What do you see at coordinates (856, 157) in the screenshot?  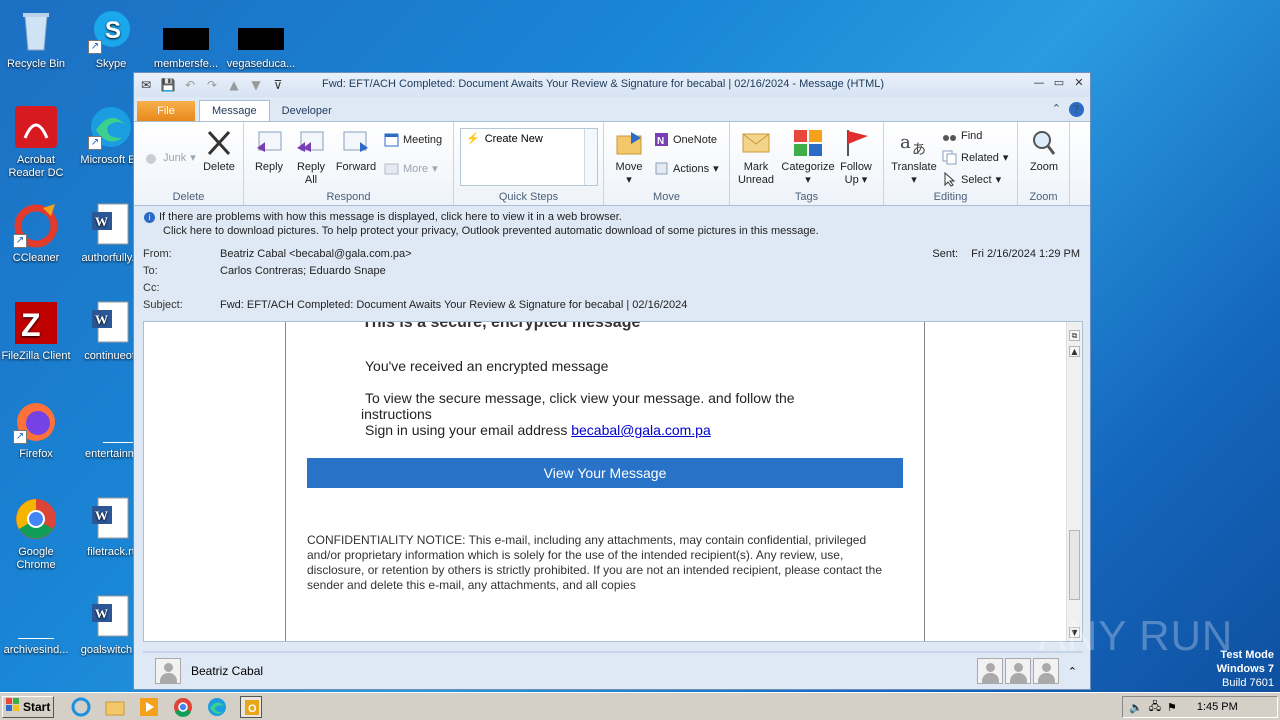 I see `follow-up-button: Follow Up ▾` at bounding box center [856, 157].